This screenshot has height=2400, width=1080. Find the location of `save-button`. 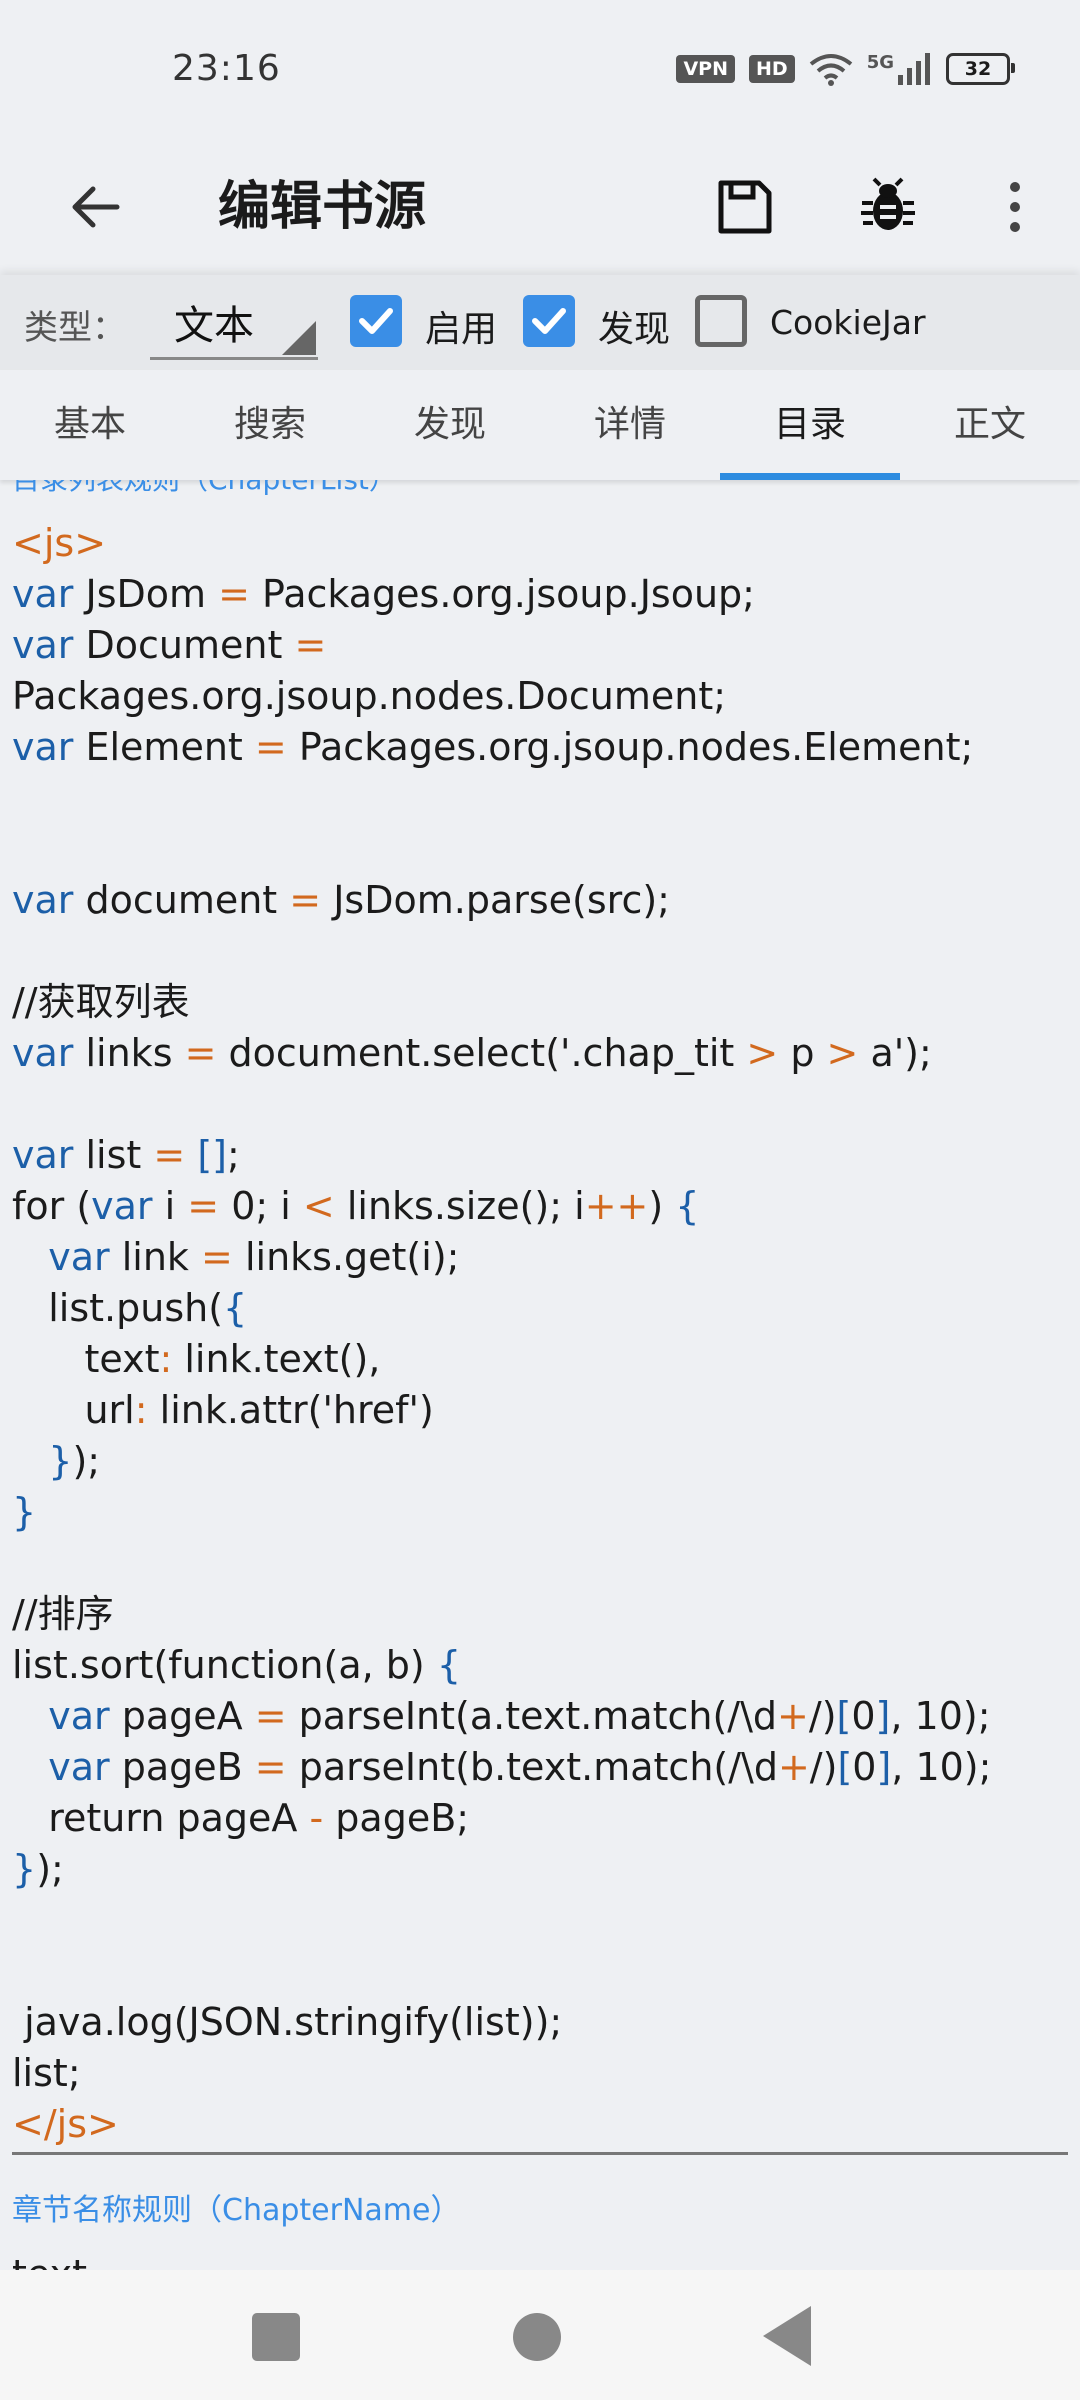

save-button is located at coordinates (745, 207).